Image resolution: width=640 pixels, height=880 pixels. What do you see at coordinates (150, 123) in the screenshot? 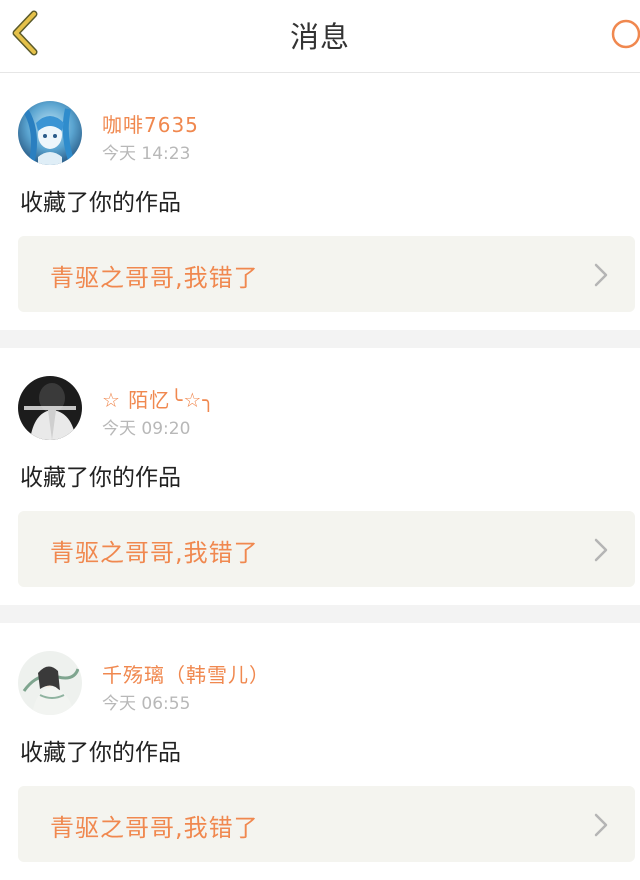
I see `user-name: 咖啡7635` at bounding box center [150, 123].